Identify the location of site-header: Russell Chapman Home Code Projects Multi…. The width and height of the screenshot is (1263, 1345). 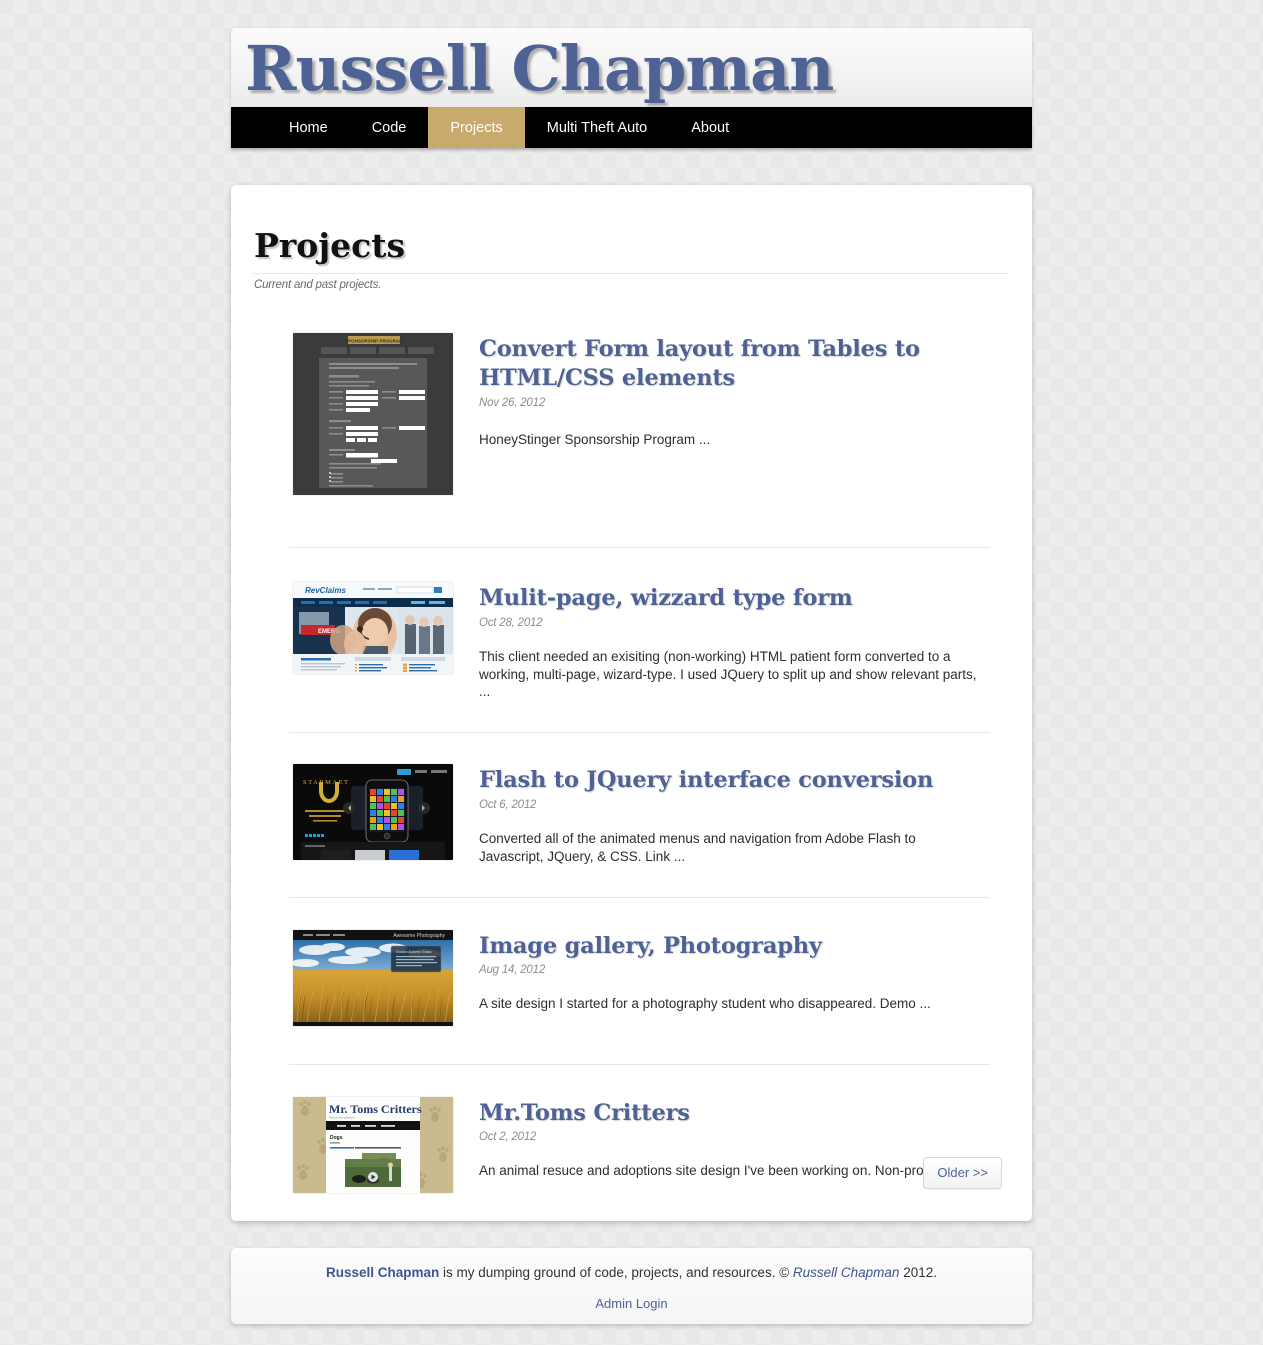
(631, 88).